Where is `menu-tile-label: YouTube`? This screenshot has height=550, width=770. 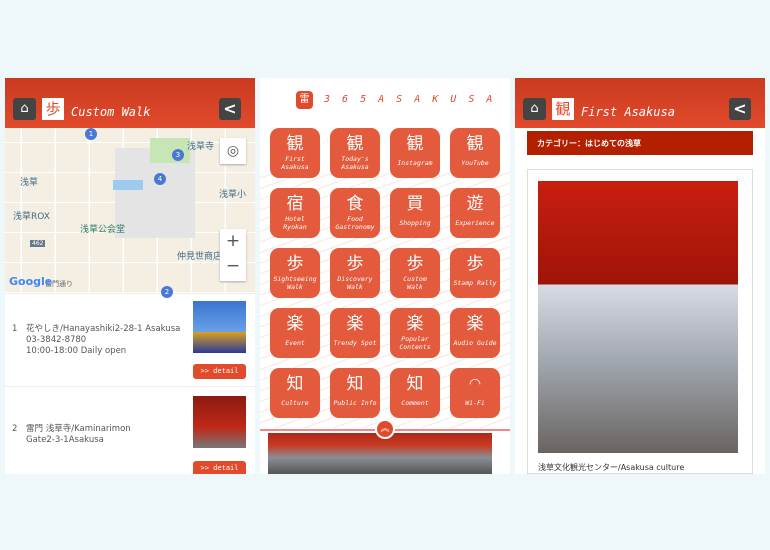 menu-tile-label: YouTube is located at coordinates (475, 163).